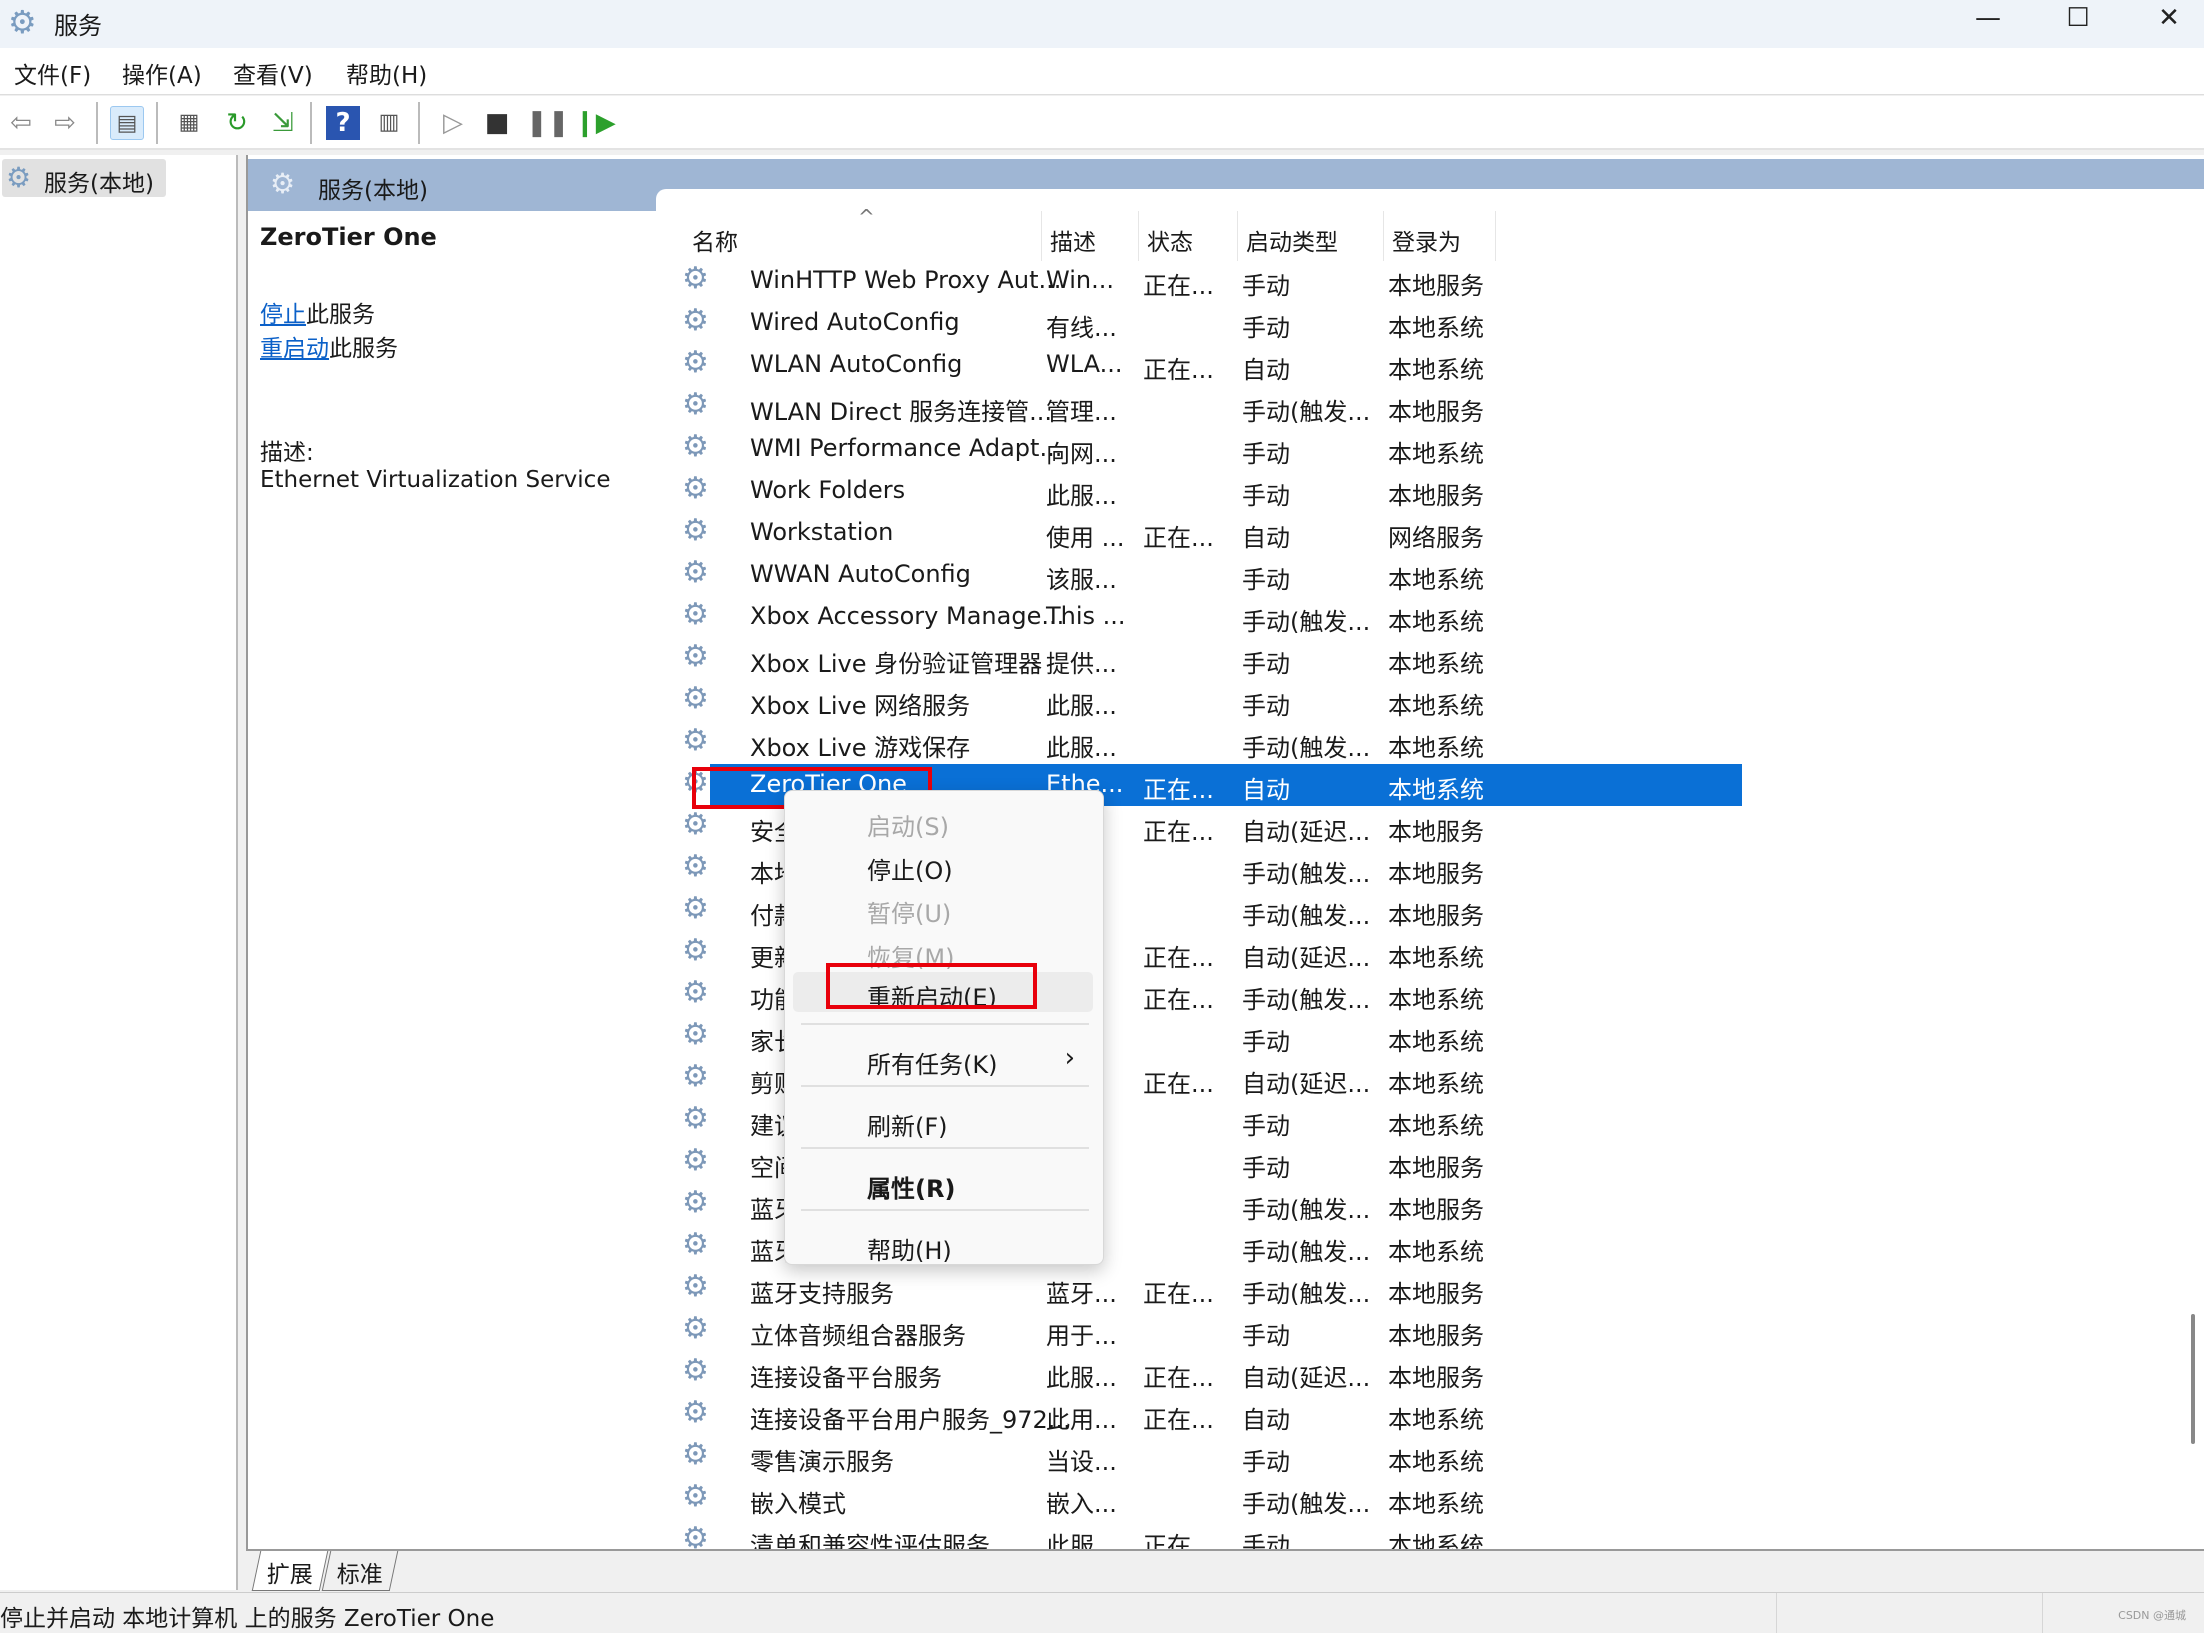  Describe the element at coordinates (1213, 407) in the screenshot. I see `service-row: ⚙ WLAN Direct 服务连接管... 管理... 手动(触发... 本地服务` at that location.